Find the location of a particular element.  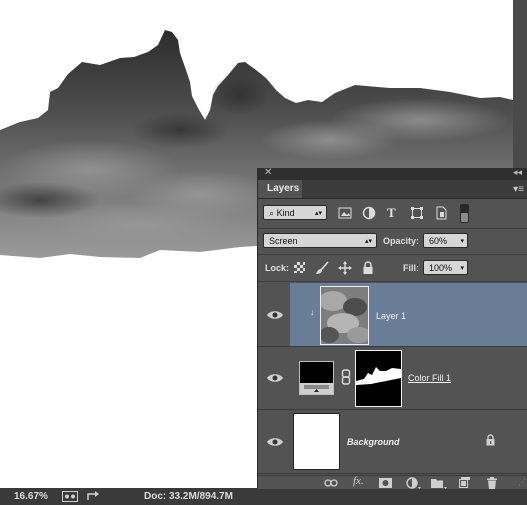

layer-row-layer-1: ↓ Layer 1 is located at coordinates (392, 315).